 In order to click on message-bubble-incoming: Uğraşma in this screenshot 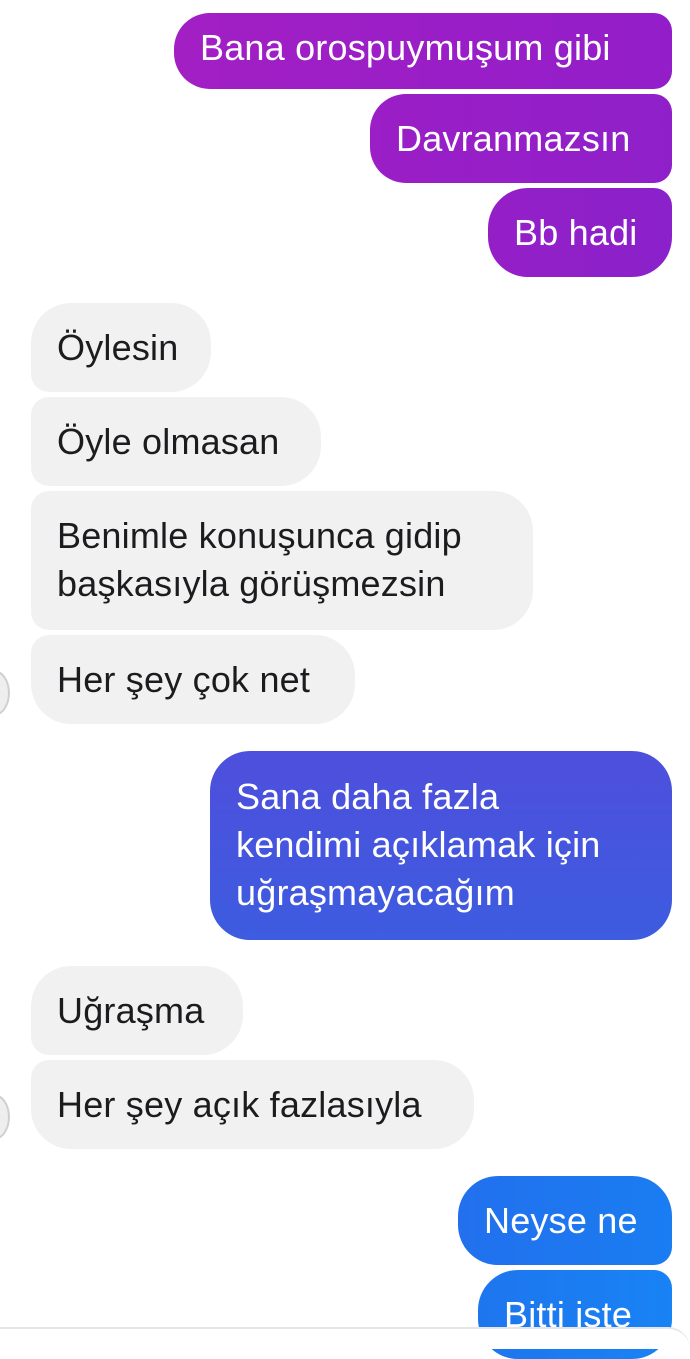, I will do `click(137, 1010)`.